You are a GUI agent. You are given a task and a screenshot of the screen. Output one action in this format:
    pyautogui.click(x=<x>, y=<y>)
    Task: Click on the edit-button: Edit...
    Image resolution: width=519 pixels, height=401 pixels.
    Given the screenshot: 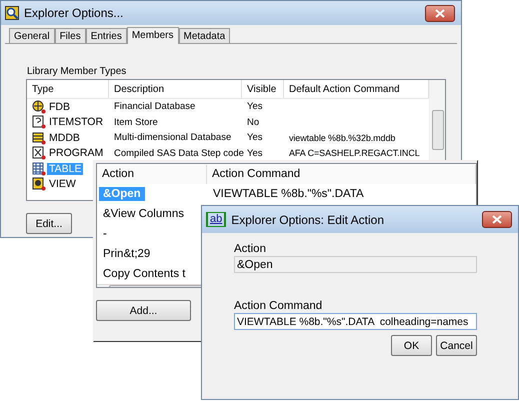 What is the action you would take?
    pyautogui.click(x=49, y=223)
    